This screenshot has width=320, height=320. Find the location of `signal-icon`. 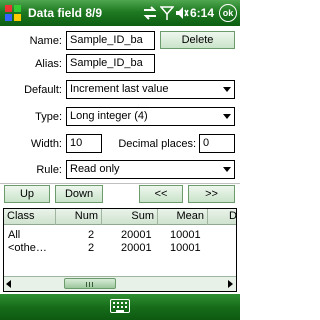

signal-icon is located at coordinates (167, 13).